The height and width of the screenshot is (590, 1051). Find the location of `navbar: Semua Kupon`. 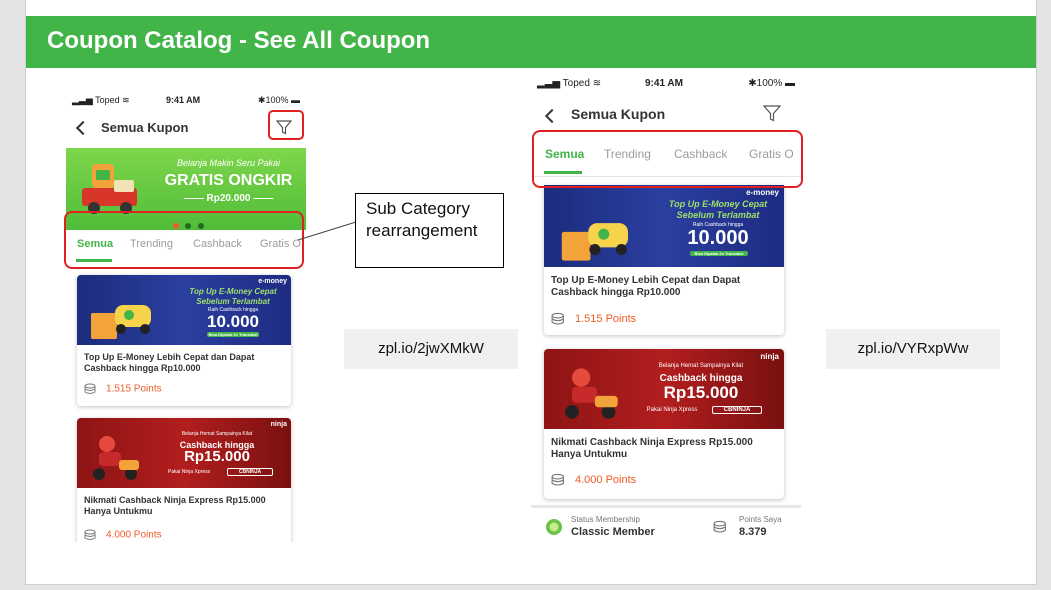

navbar: Semua Kupon is located at coordinates (666, 114).